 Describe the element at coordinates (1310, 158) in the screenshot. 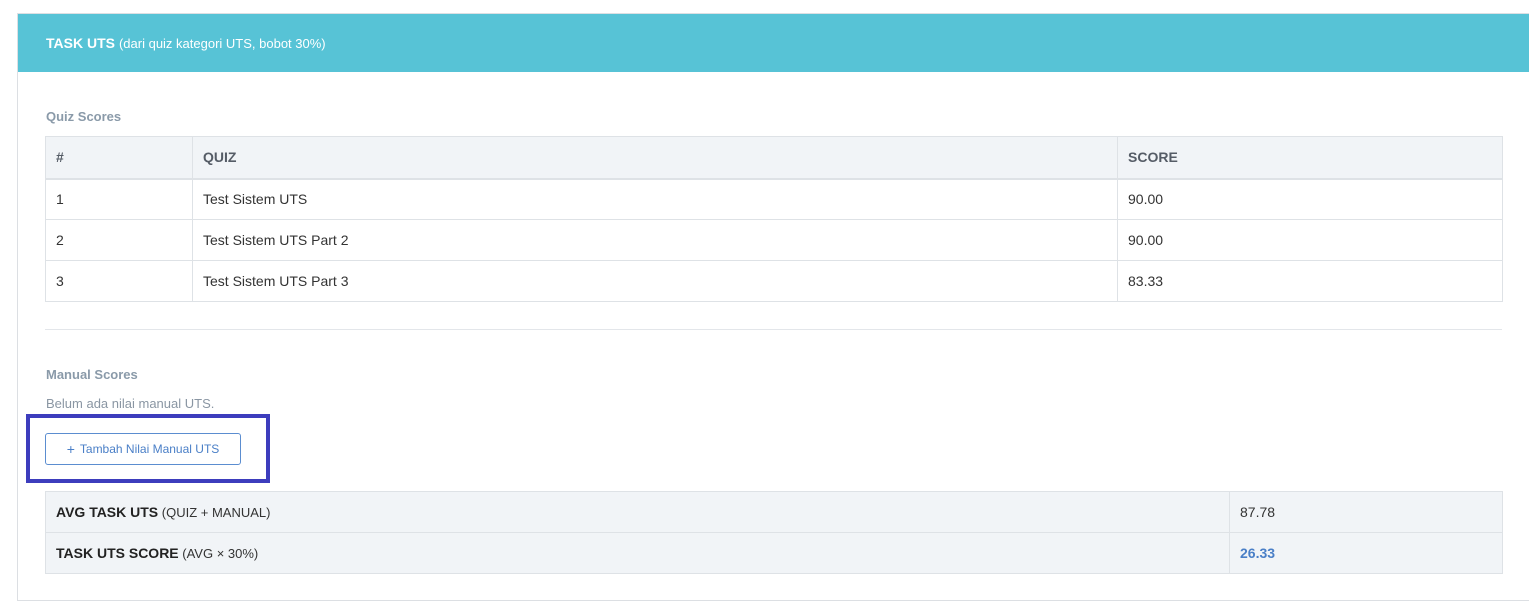

I see `column-header-score: SCORE` at that location.